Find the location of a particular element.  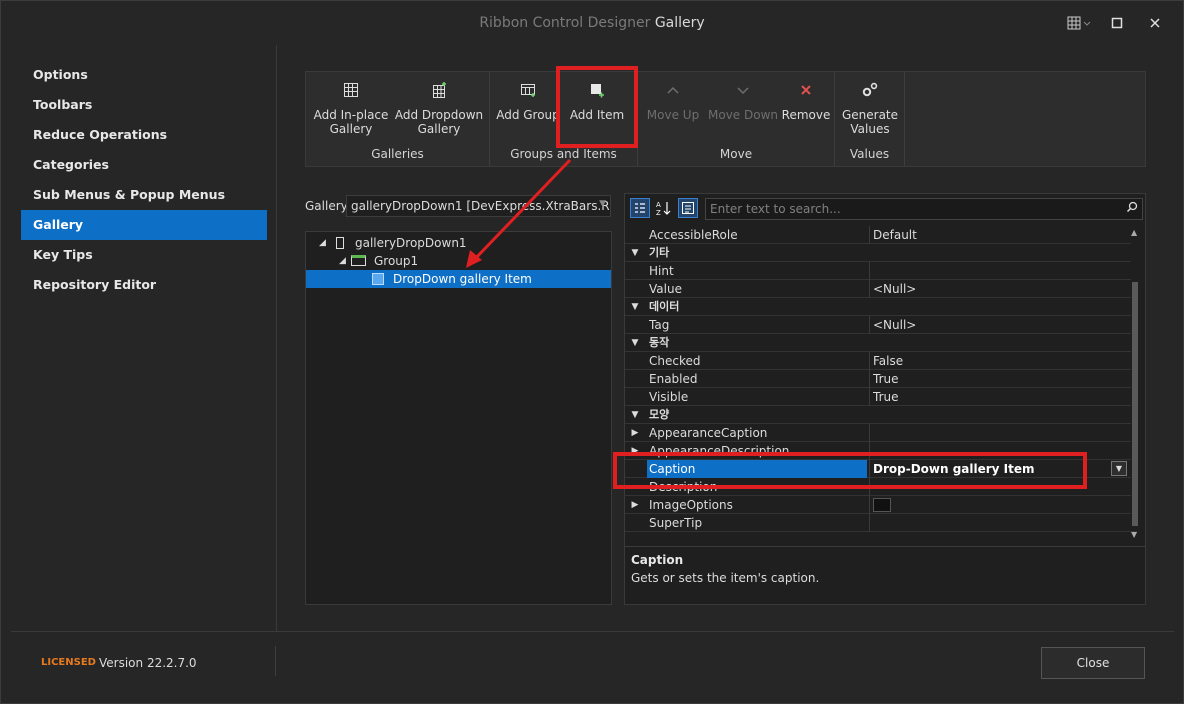

scrollbar-thumb is located at coordinates (1135, 404).